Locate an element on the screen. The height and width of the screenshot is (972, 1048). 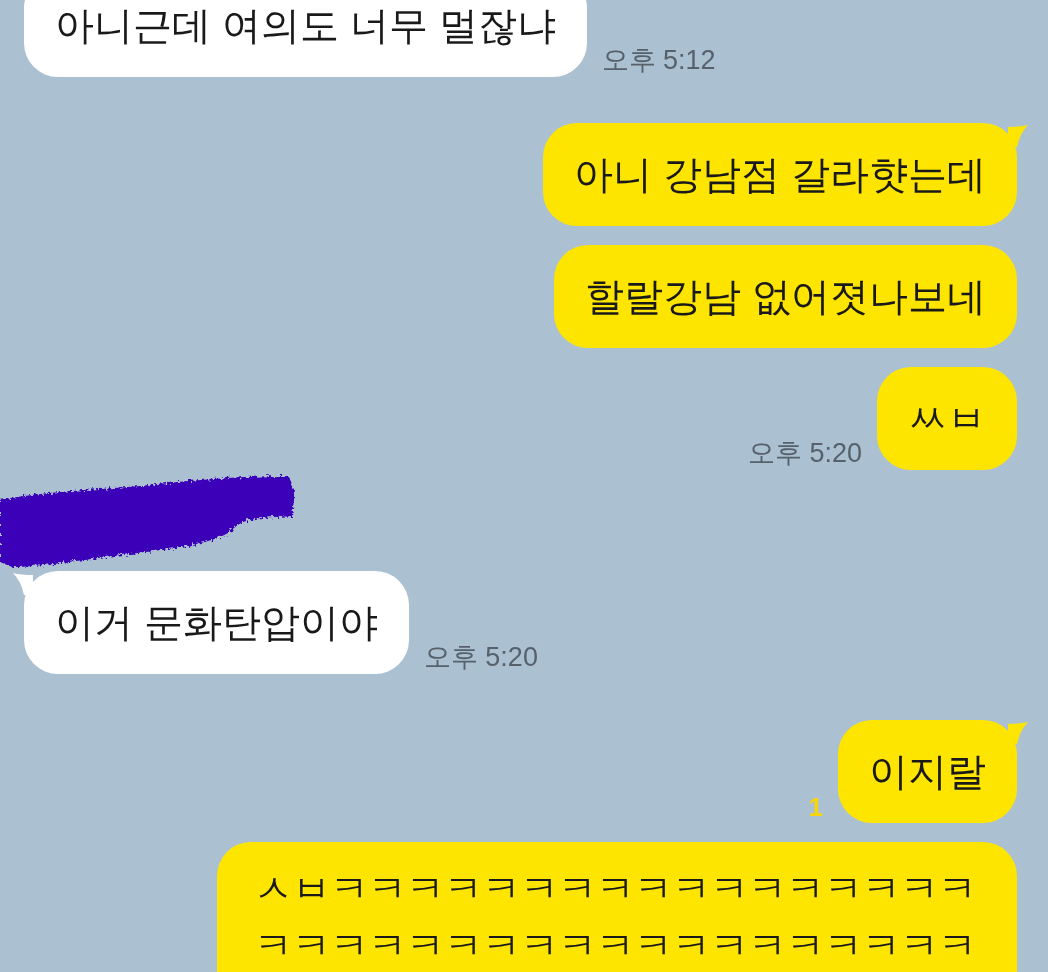
timestamp: 오후 5:12 is located at coordinates (658, 60).